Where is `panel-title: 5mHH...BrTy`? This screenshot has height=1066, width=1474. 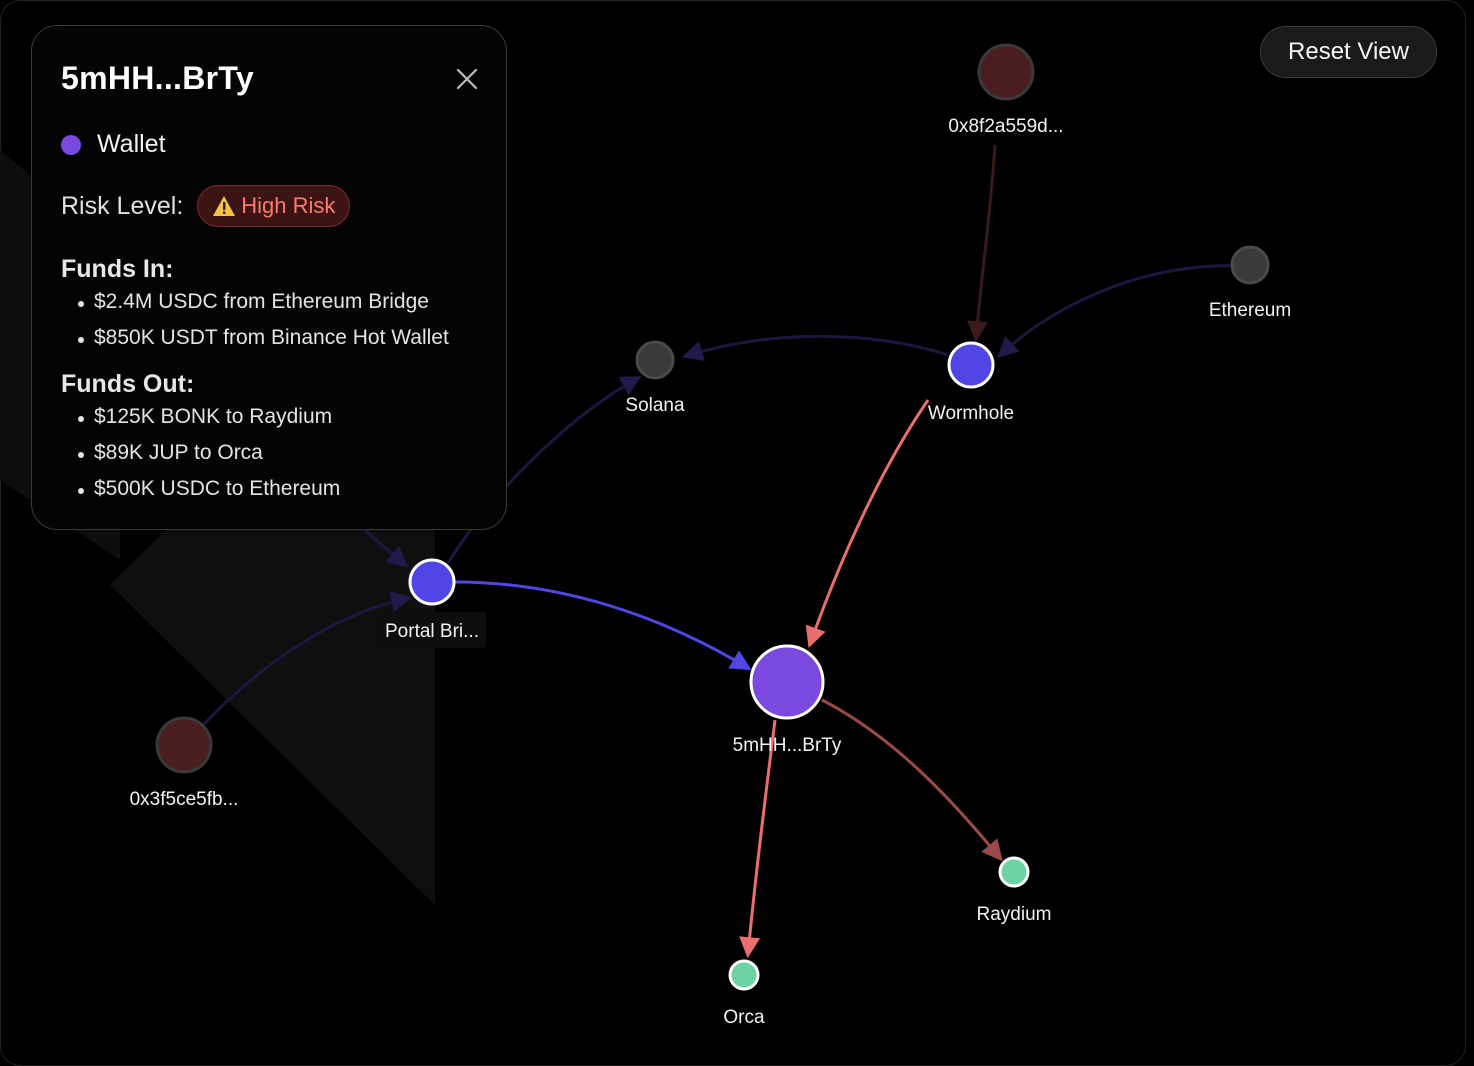 panel-title: 5mHH...BrTy is located at coordinates (157, 78).